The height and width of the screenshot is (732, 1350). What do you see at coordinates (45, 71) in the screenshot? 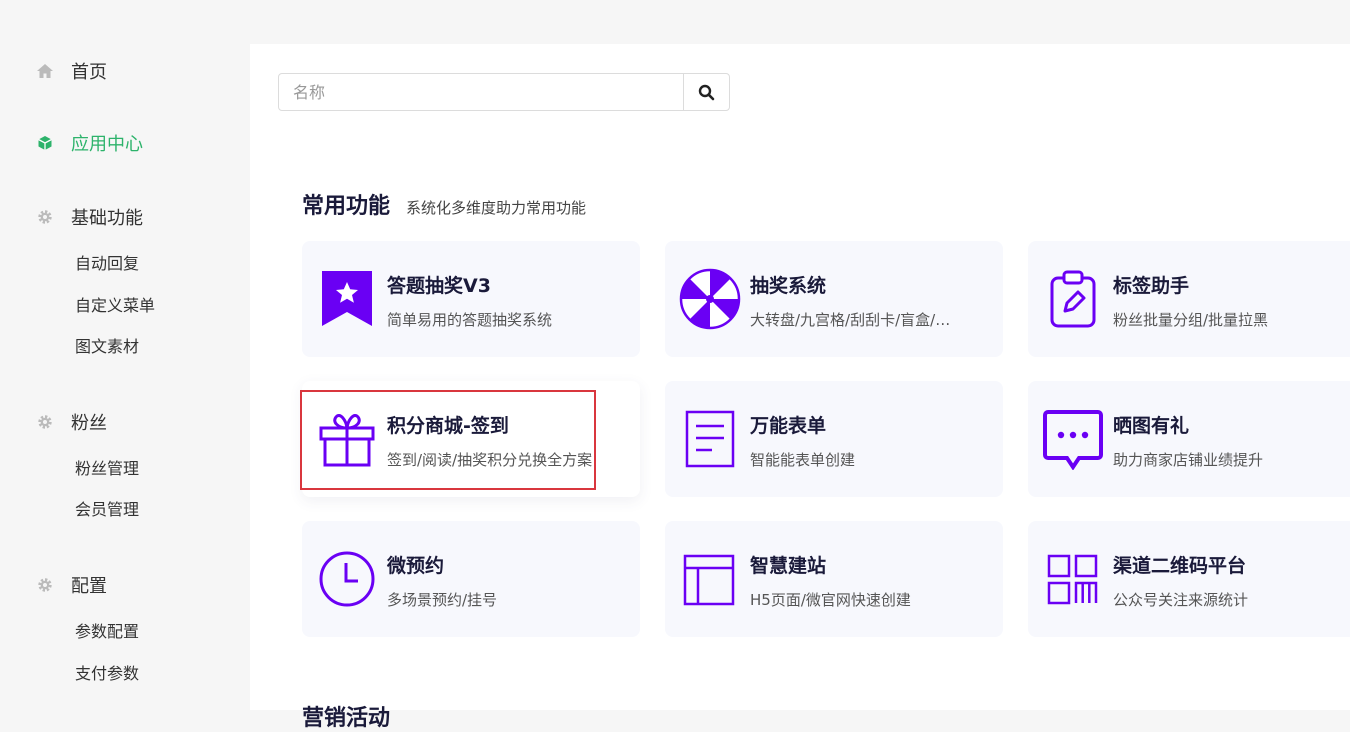
I see `home-icon` at bounding box center [45, 71].